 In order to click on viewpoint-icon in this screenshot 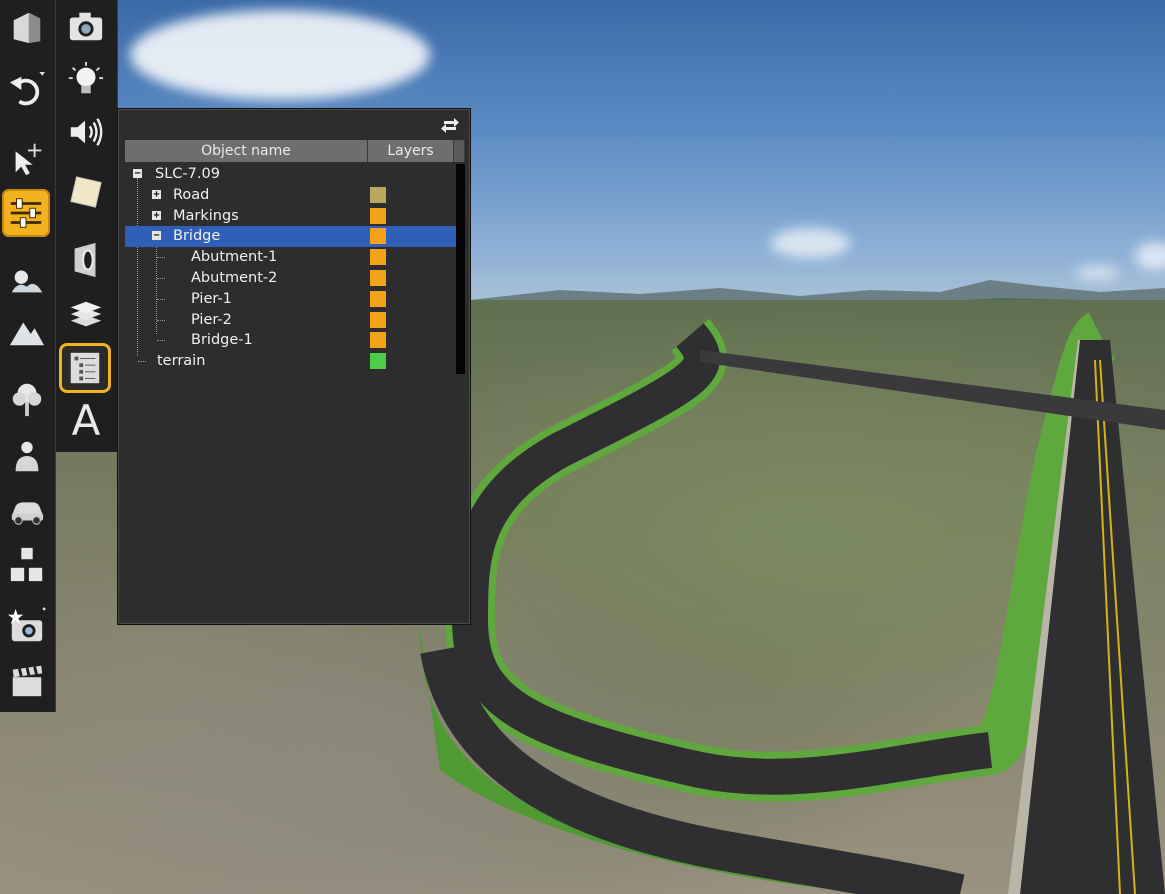, I will do `click(85, 260)`.